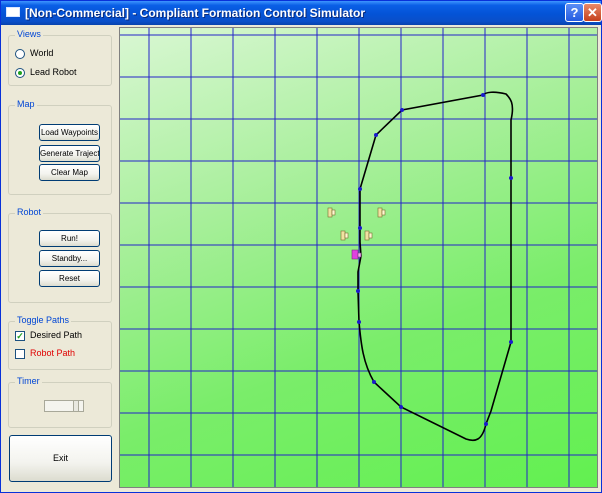 This screenshot has width=602, height=493. Describe the element at coordinates (574, 12) in the screenshot. I see `help-button: ?` at that location.